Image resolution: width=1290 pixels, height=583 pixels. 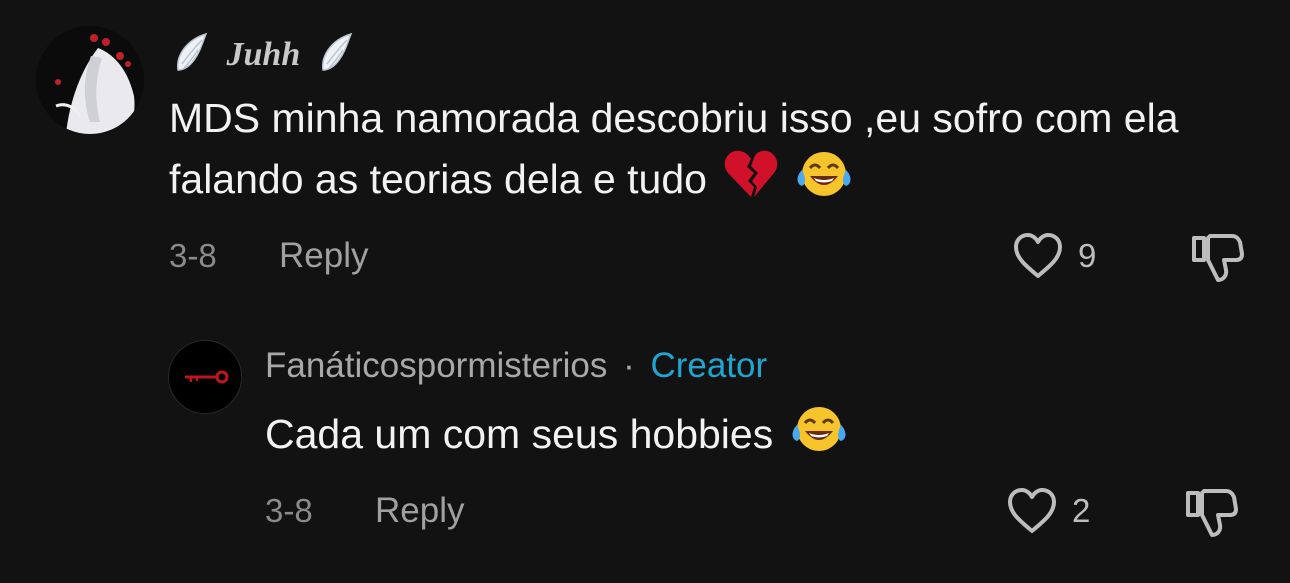 I want to click on comment-username: Juhh, so click(x=264, y=54).